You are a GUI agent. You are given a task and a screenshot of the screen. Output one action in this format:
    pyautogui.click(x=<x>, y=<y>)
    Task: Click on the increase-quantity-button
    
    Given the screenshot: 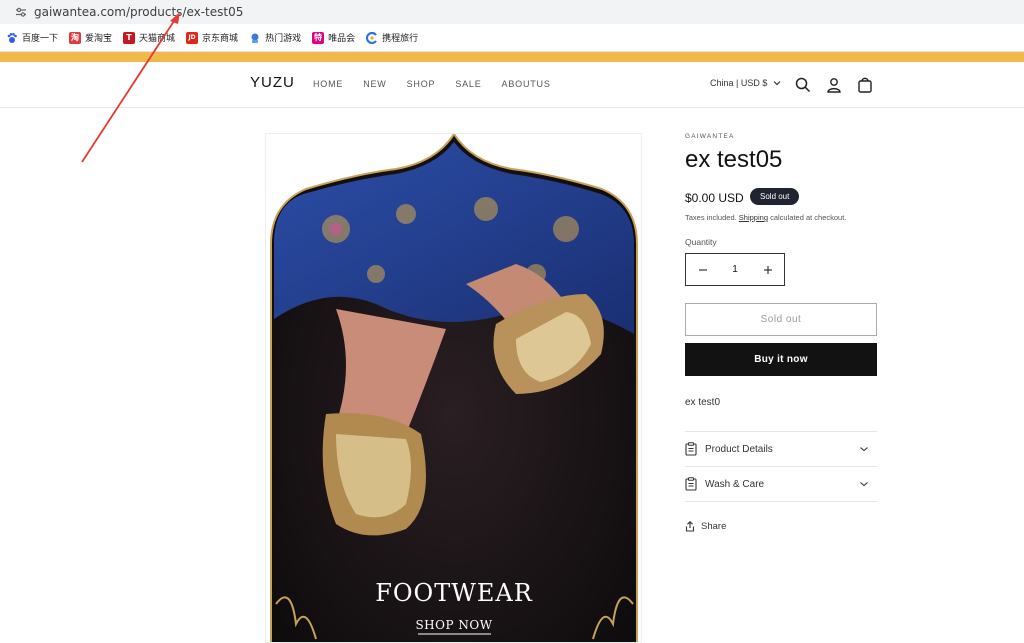 What is the action you would take?
    pyautogui.click(x=767, y=269)
    